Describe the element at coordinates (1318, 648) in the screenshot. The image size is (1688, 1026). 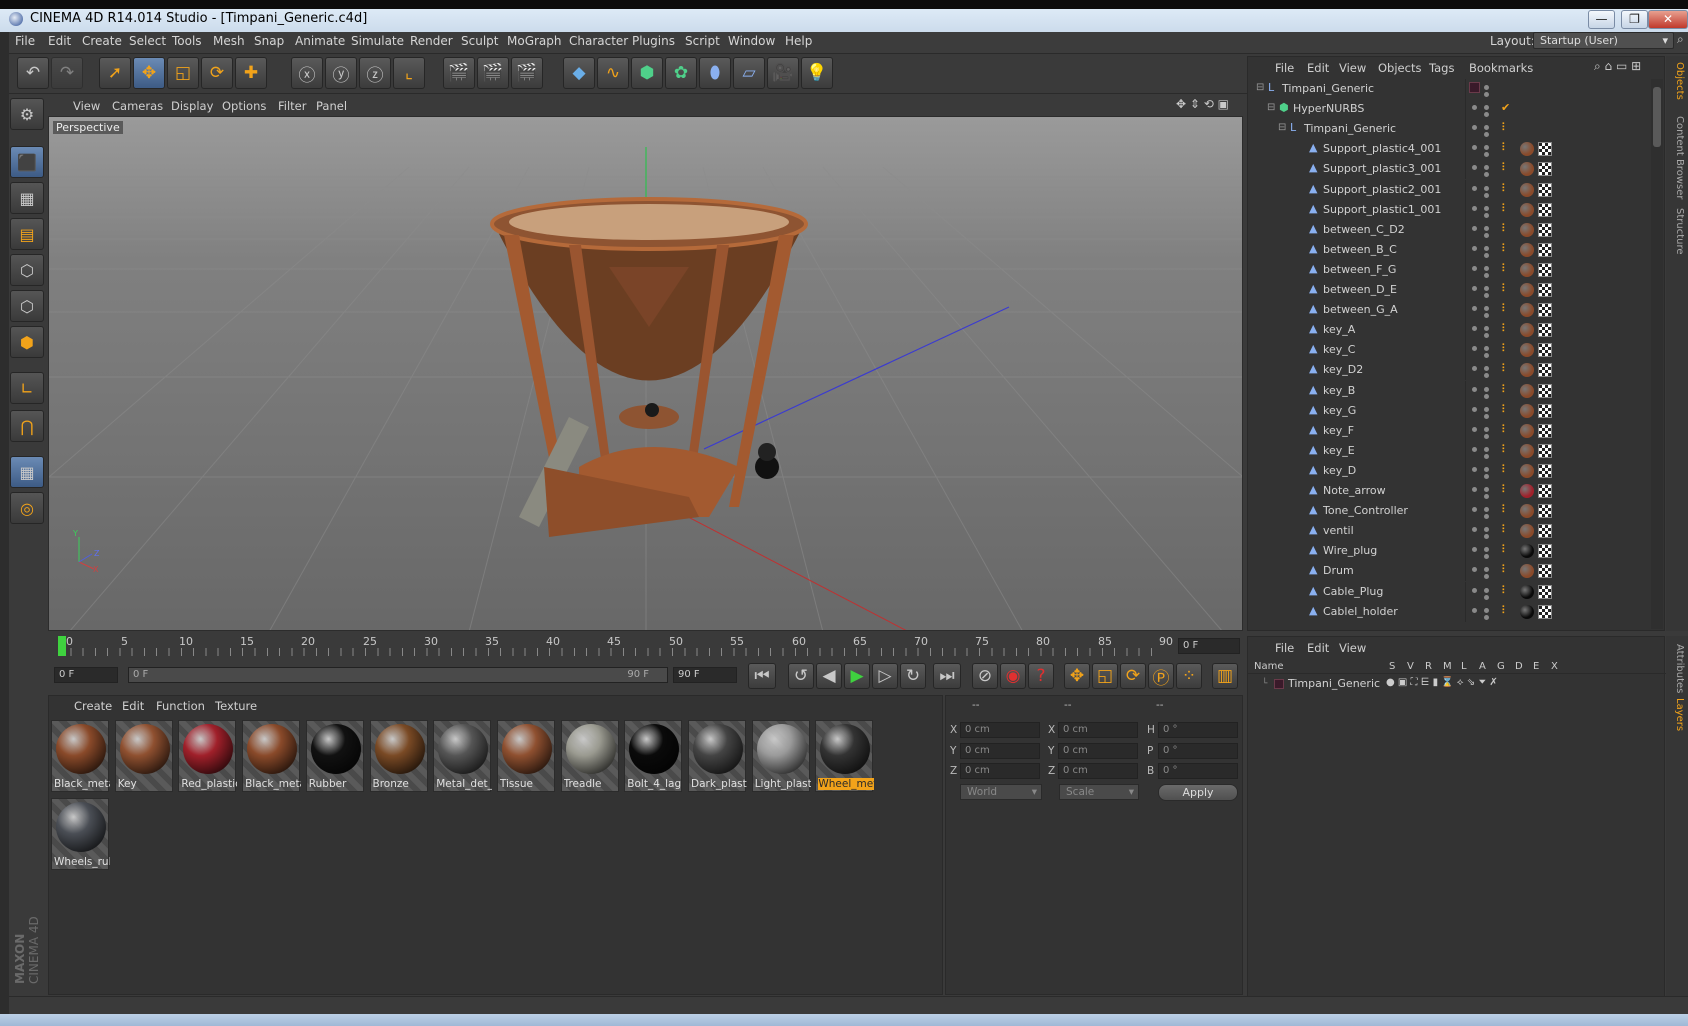
I see `layers-menu-edit: Edit` at that location.